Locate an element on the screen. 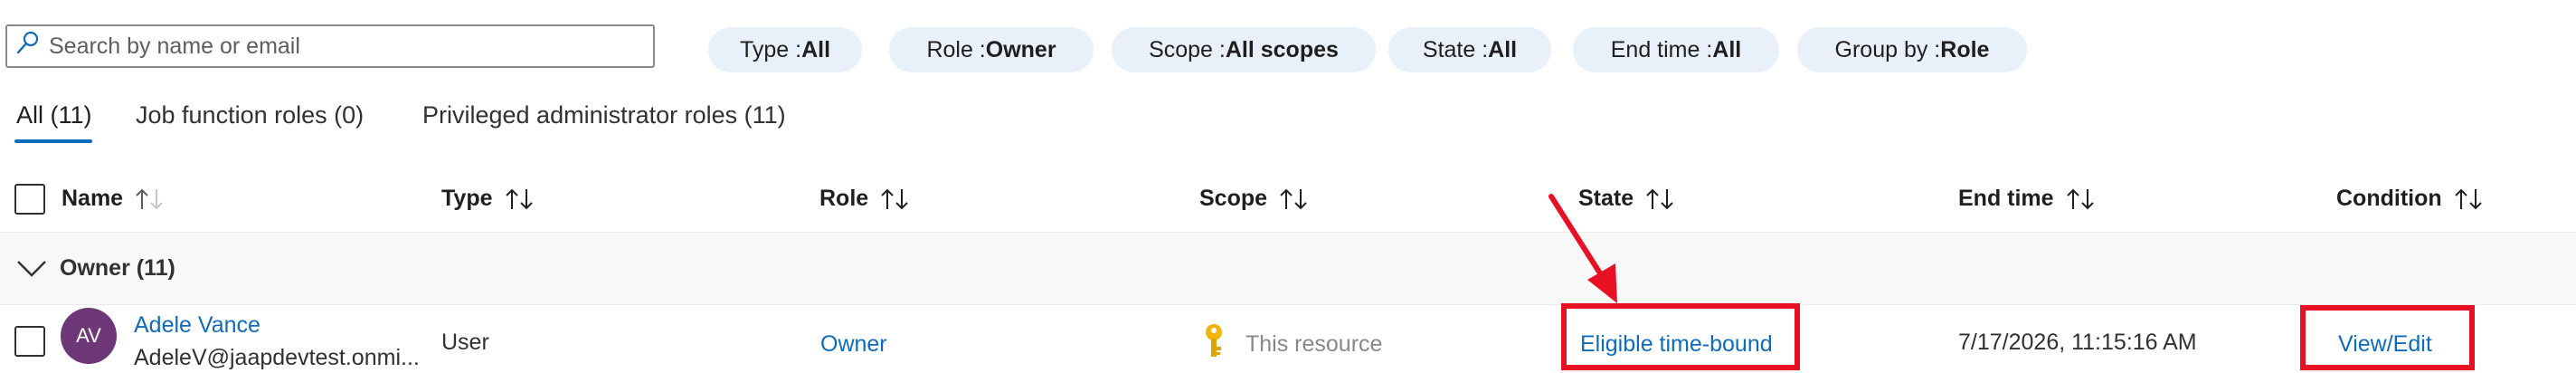 The image size is (2576, 373). annotation-arrow-icon is located at coordinates (1583, 248).